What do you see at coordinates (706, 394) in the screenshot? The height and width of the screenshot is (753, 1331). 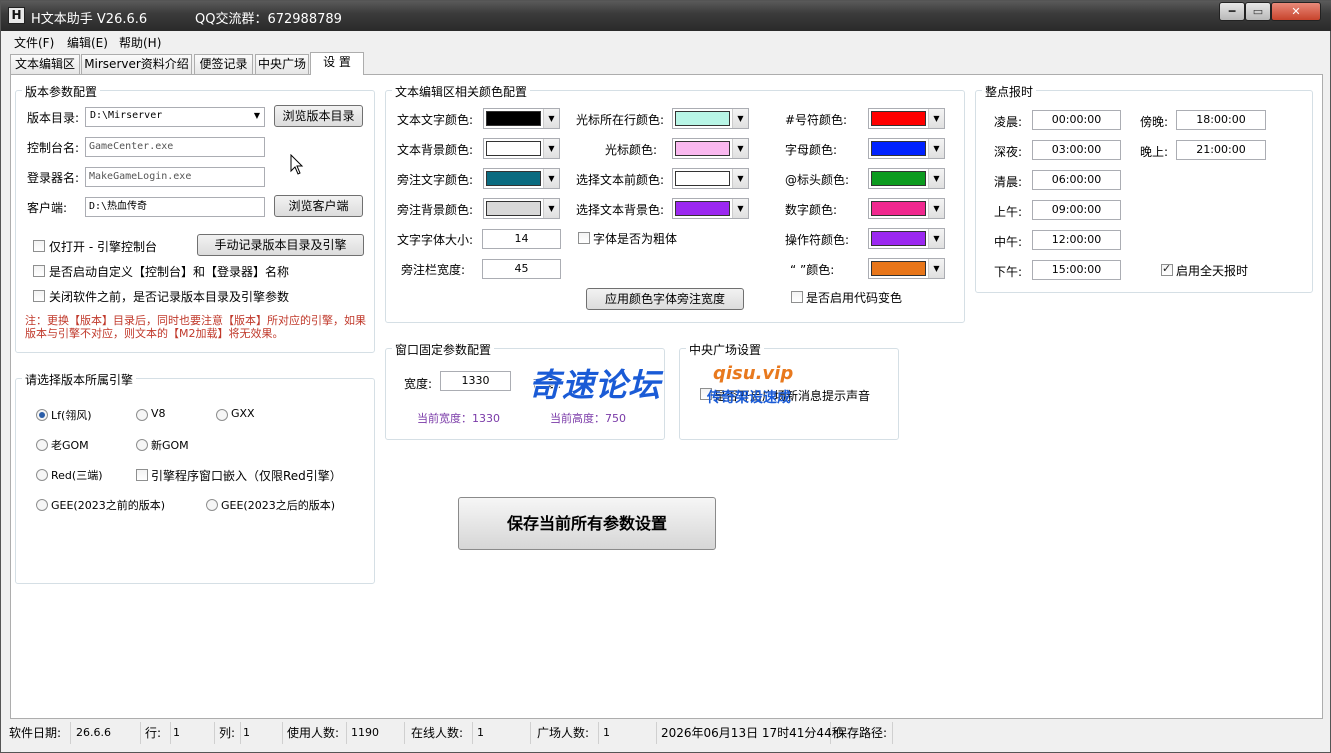 I see `plaza-sound-checkbox` at bounding box center [706, 394].